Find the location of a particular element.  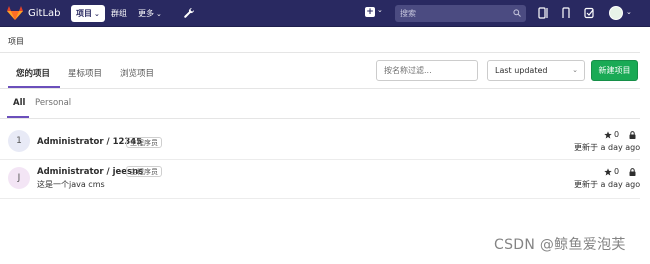

sort-dropdown: Last updated ⌄ is located at coordinates (536, 70).